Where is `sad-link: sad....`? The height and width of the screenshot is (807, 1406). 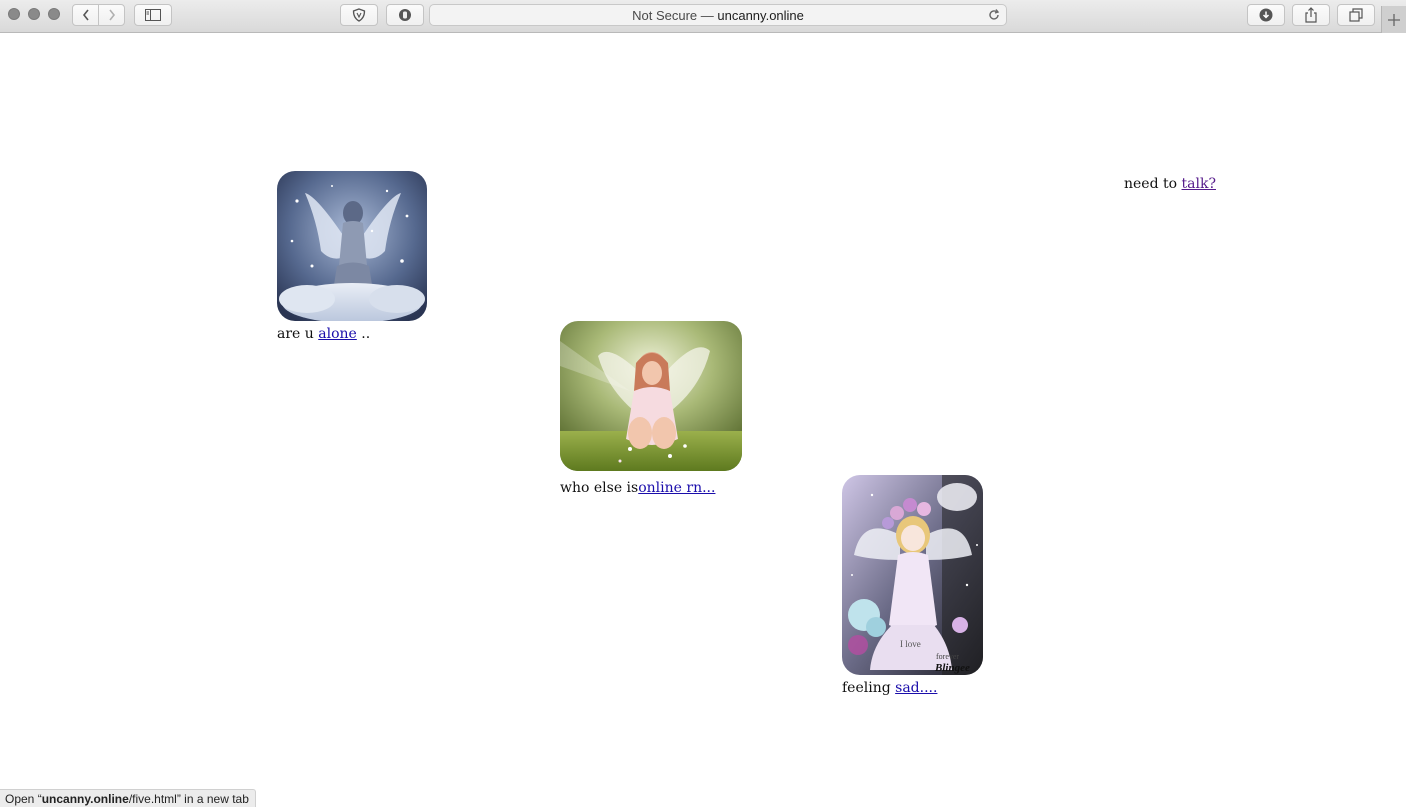
sad-link: sad.... is located at coordinates (916, 688).